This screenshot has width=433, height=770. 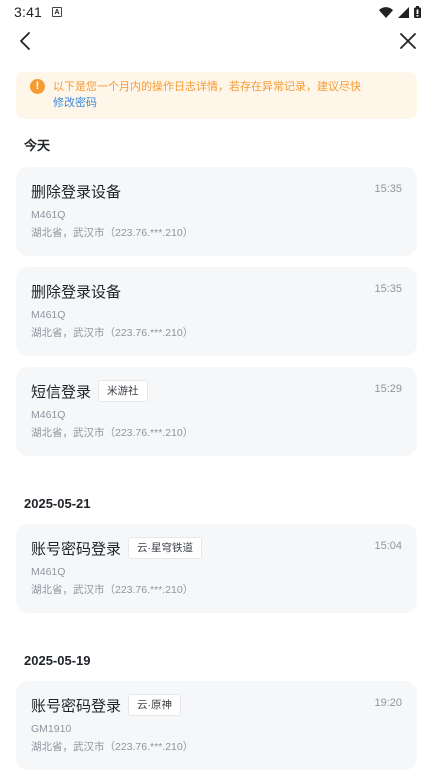 I want to click on record-app-tag: 米游社, so click(x=123, y=391).